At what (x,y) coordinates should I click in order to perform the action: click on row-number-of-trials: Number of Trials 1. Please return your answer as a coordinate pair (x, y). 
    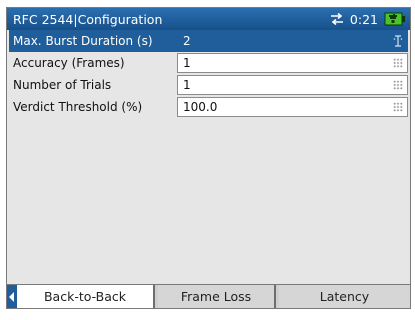
    Looking at the image, I should click on (208, 85).